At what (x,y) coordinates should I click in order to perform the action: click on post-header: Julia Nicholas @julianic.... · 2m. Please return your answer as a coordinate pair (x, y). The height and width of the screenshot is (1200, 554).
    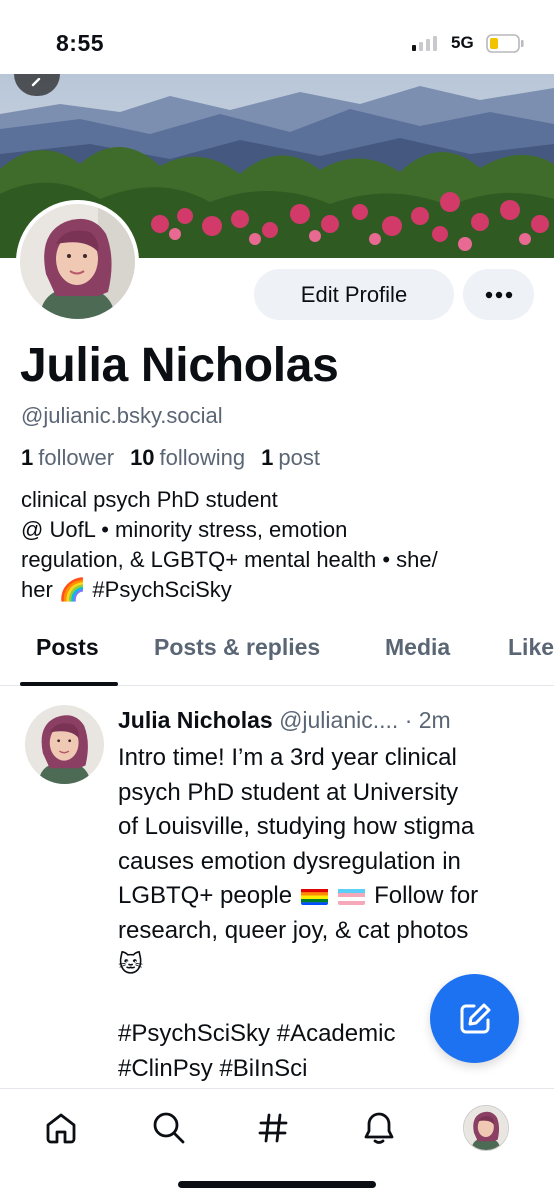
    Looking at the image, I should click on (284, 720).